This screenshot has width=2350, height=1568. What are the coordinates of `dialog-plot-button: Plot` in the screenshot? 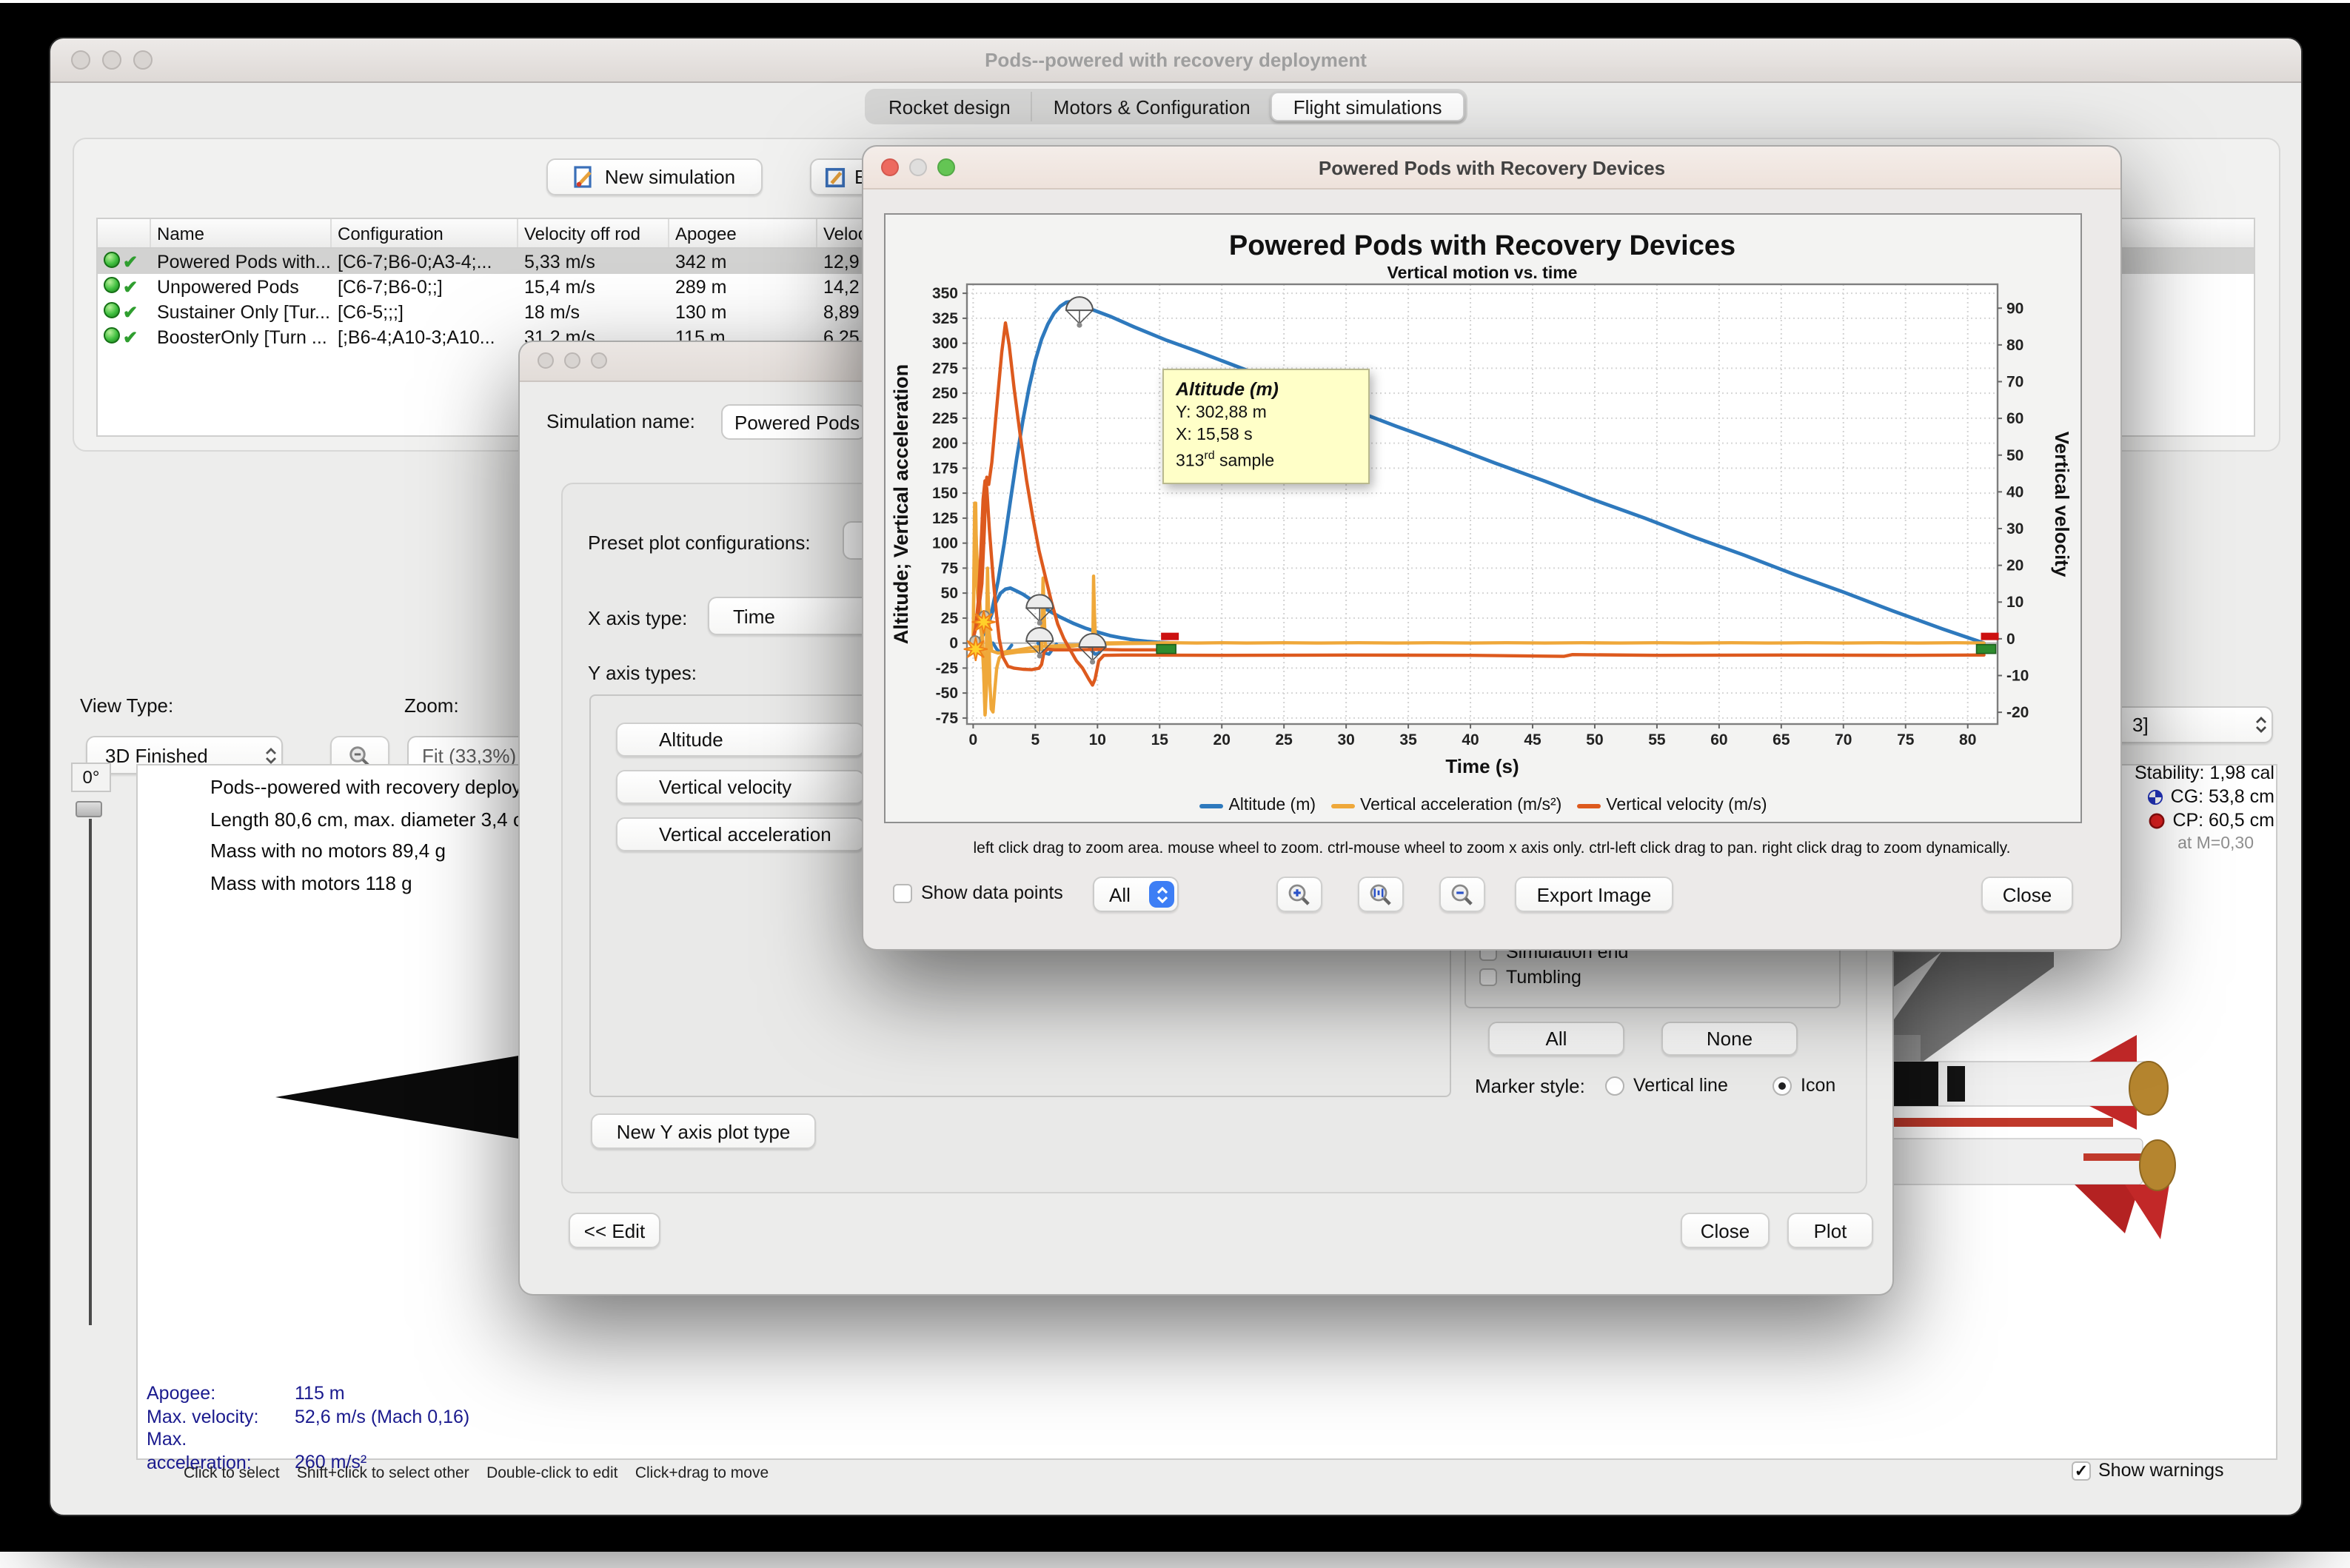 It's located at (1830, 1230).